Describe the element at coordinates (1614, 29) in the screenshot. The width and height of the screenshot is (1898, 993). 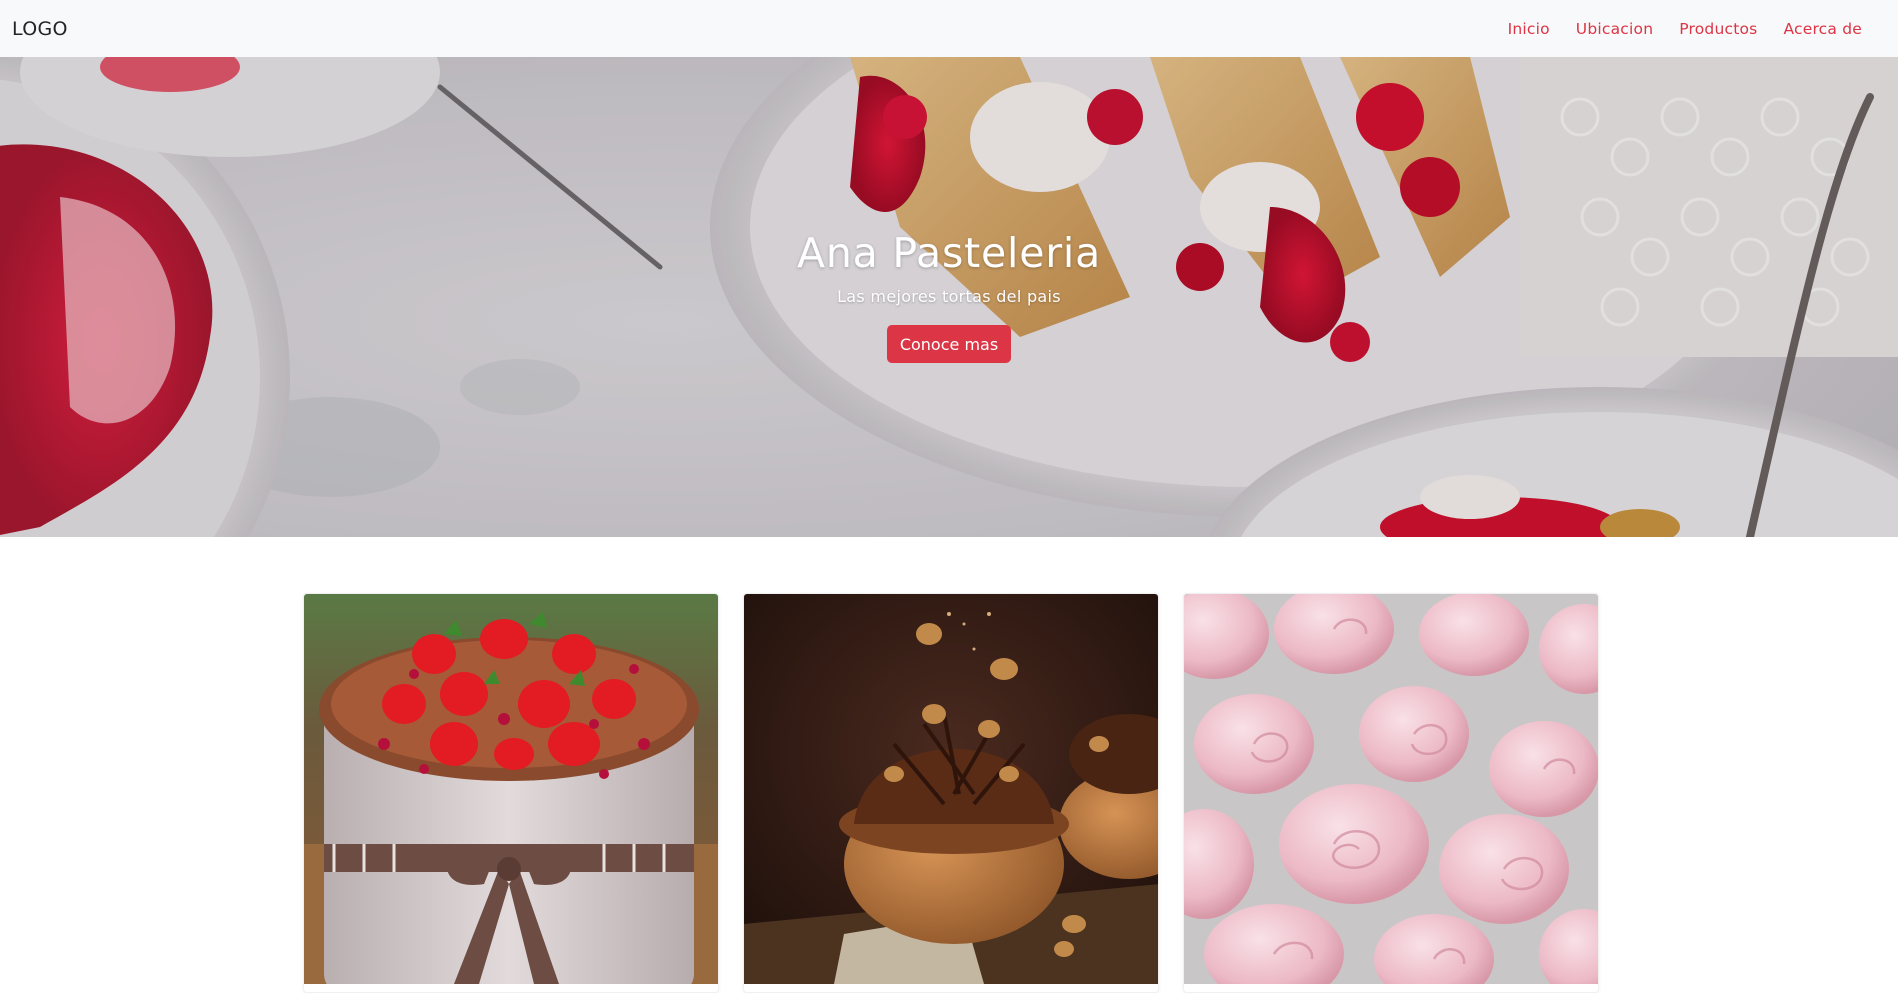
I see `nav-link-ubicacion: Ubicacion` at that location.